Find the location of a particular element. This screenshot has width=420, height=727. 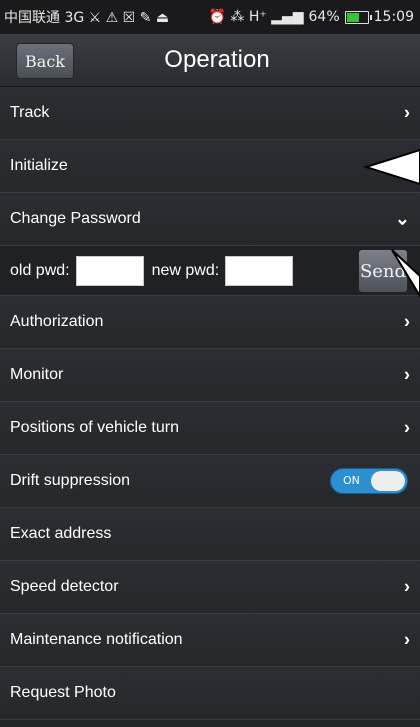

toggle-state-label: ON is located at coordinates (351, 480).